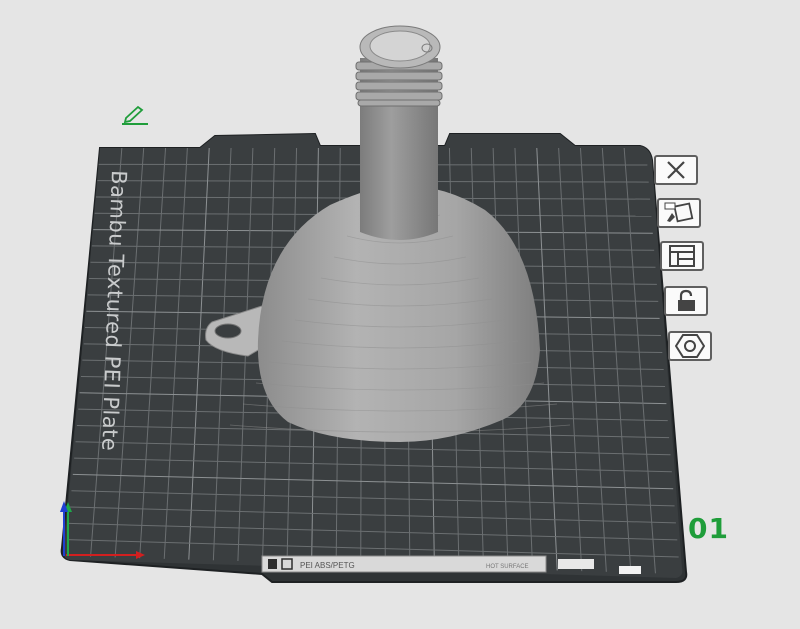  I want to click on edit-plate-name-icon, so click(135, 115).